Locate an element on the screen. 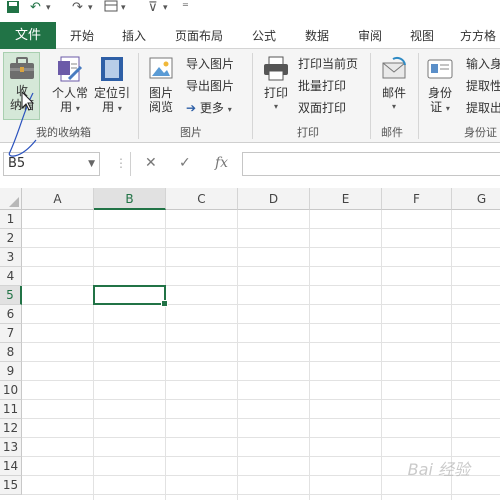  extract-gender-label: 提取性 is located at coordinates (483, 86).